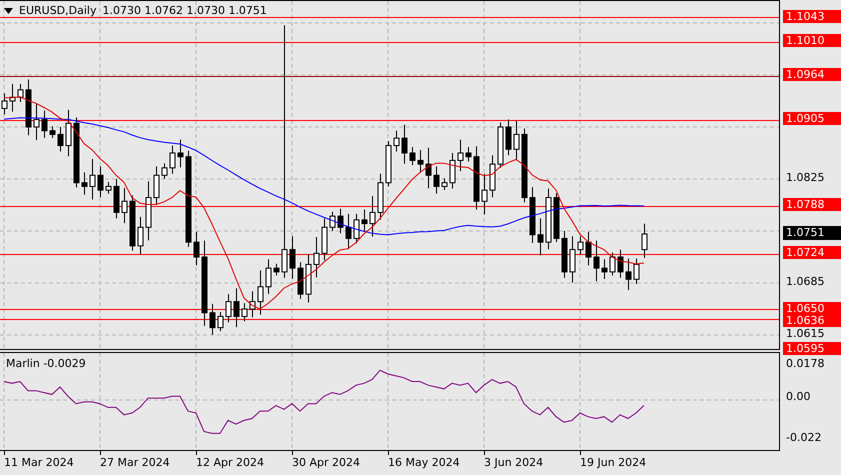  I want to click on level-price-label: 1.0964, so click(812, 74).